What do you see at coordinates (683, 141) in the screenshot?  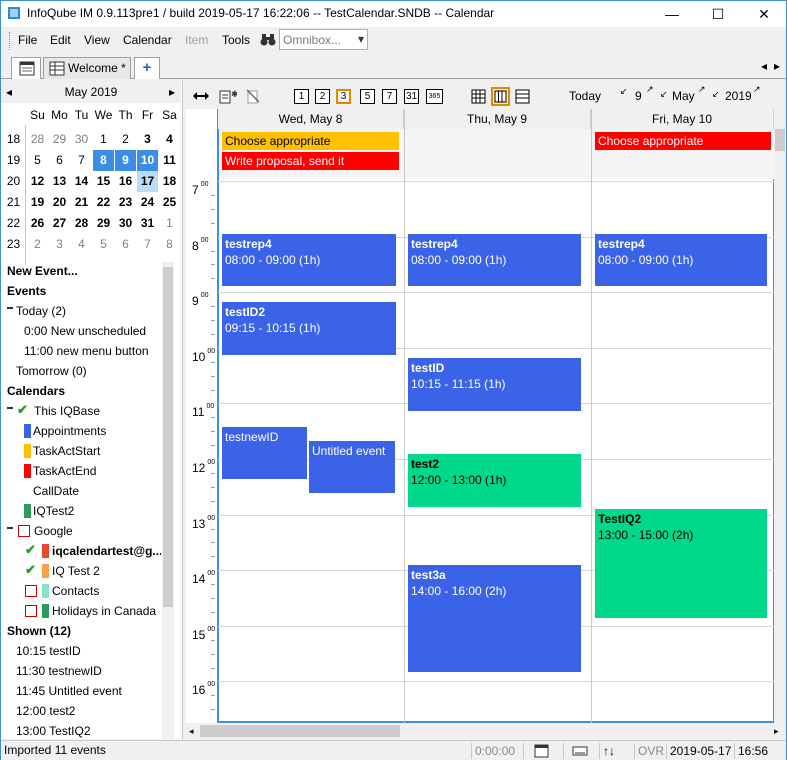 I see `all-day-event: Choose appropriate` at bounding box center [683, 141].